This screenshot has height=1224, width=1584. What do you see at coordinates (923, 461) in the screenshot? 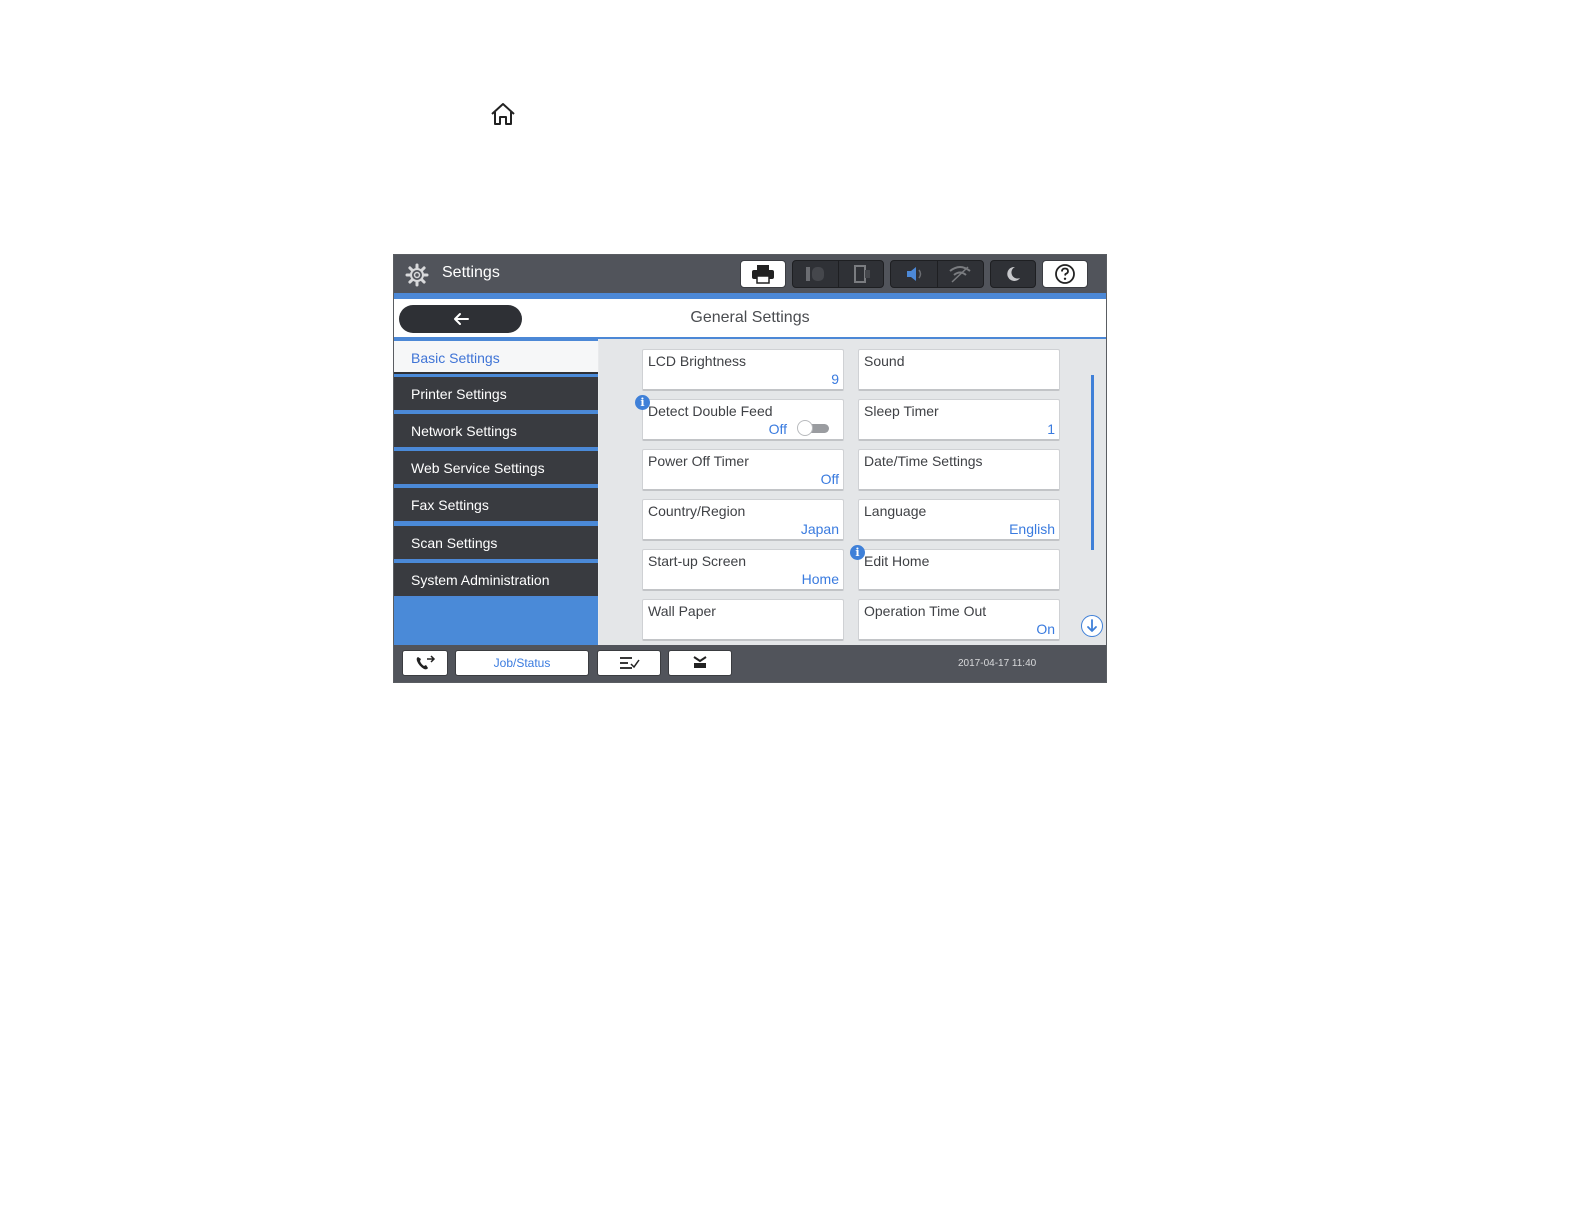
I see `setting-label: Date/Time Settings` at bounding box center [923, 461].